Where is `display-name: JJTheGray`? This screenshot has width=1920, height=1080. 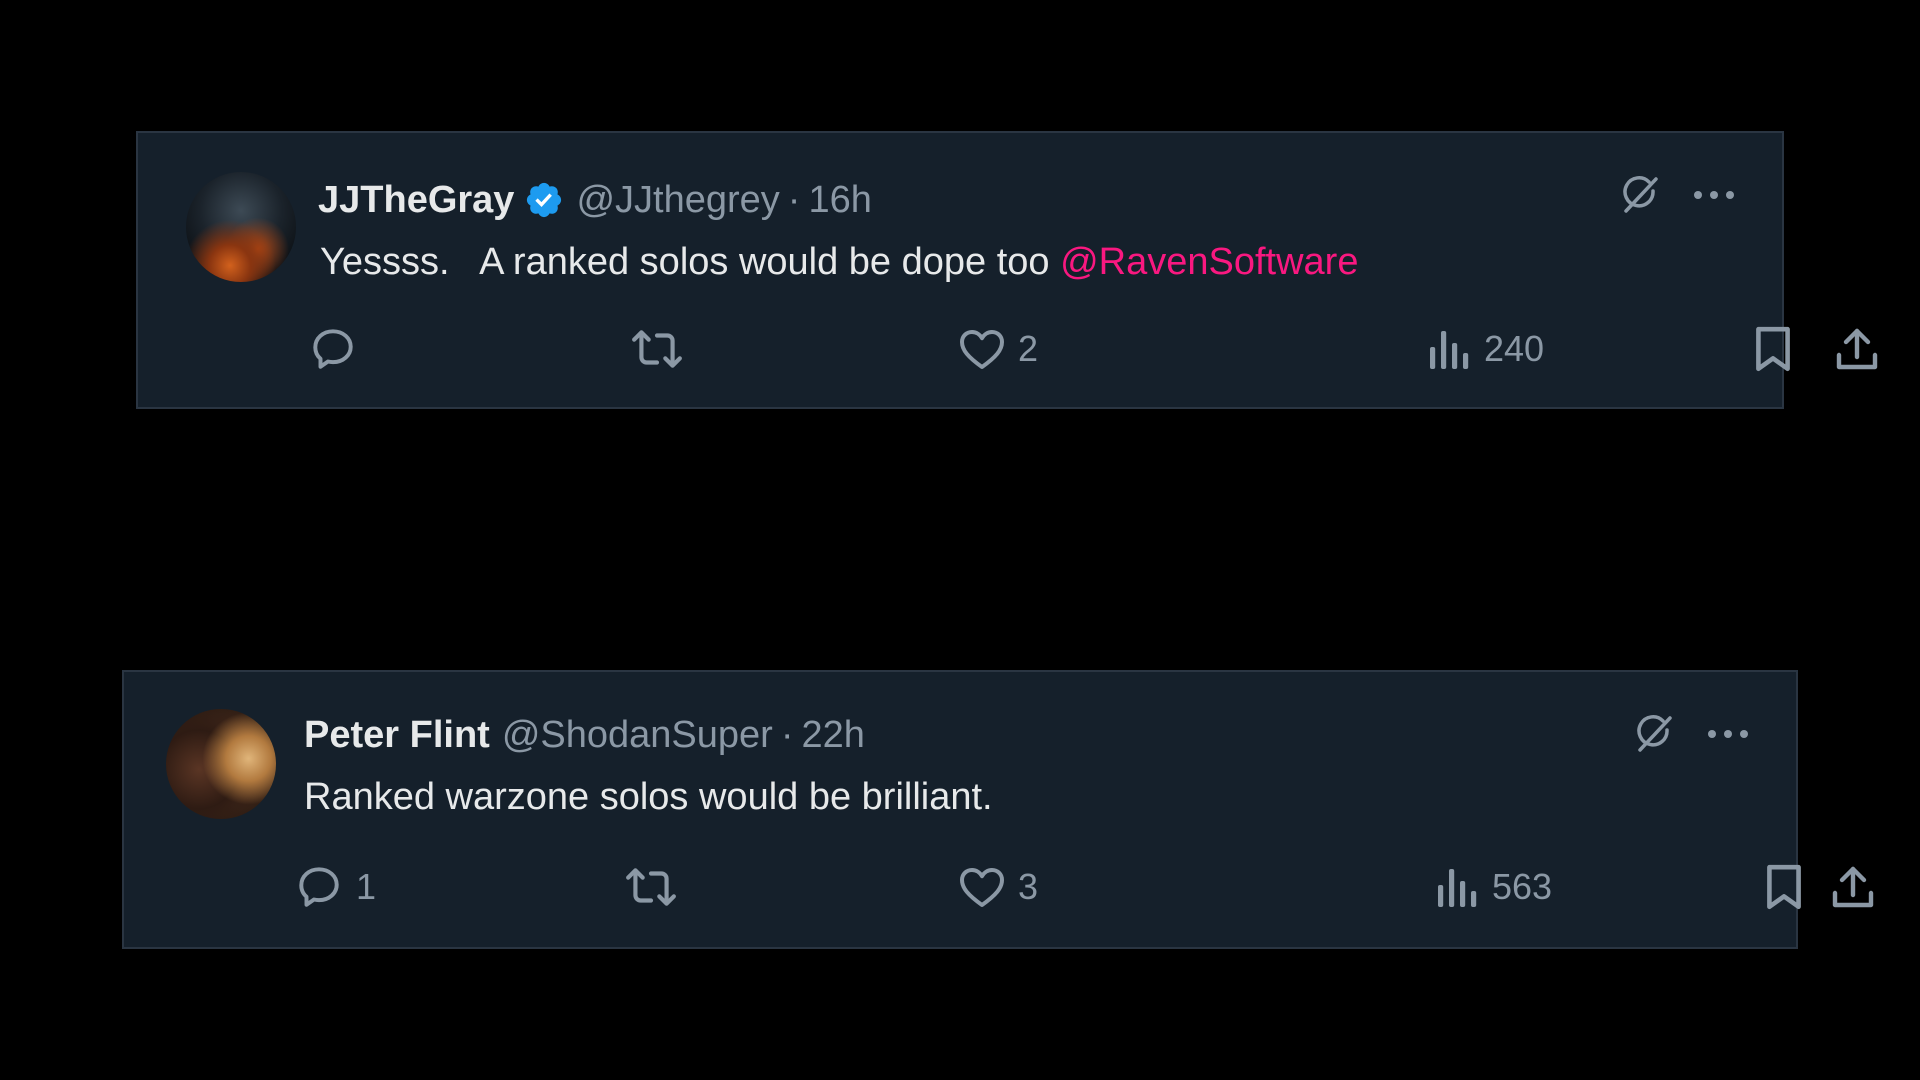 display-name: JJTheGray is located at coordinates (416, 200).